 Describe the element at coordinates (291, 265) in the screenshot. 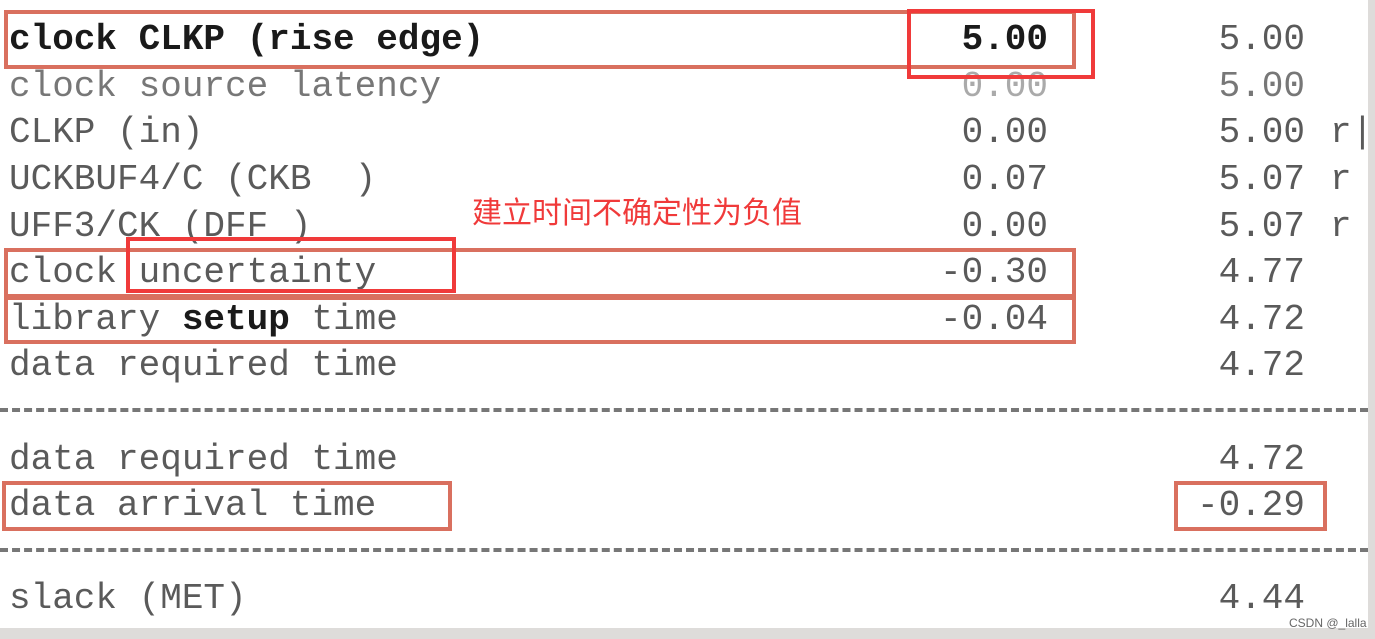

I see `highlight-box-uncertainty-label` at that location.